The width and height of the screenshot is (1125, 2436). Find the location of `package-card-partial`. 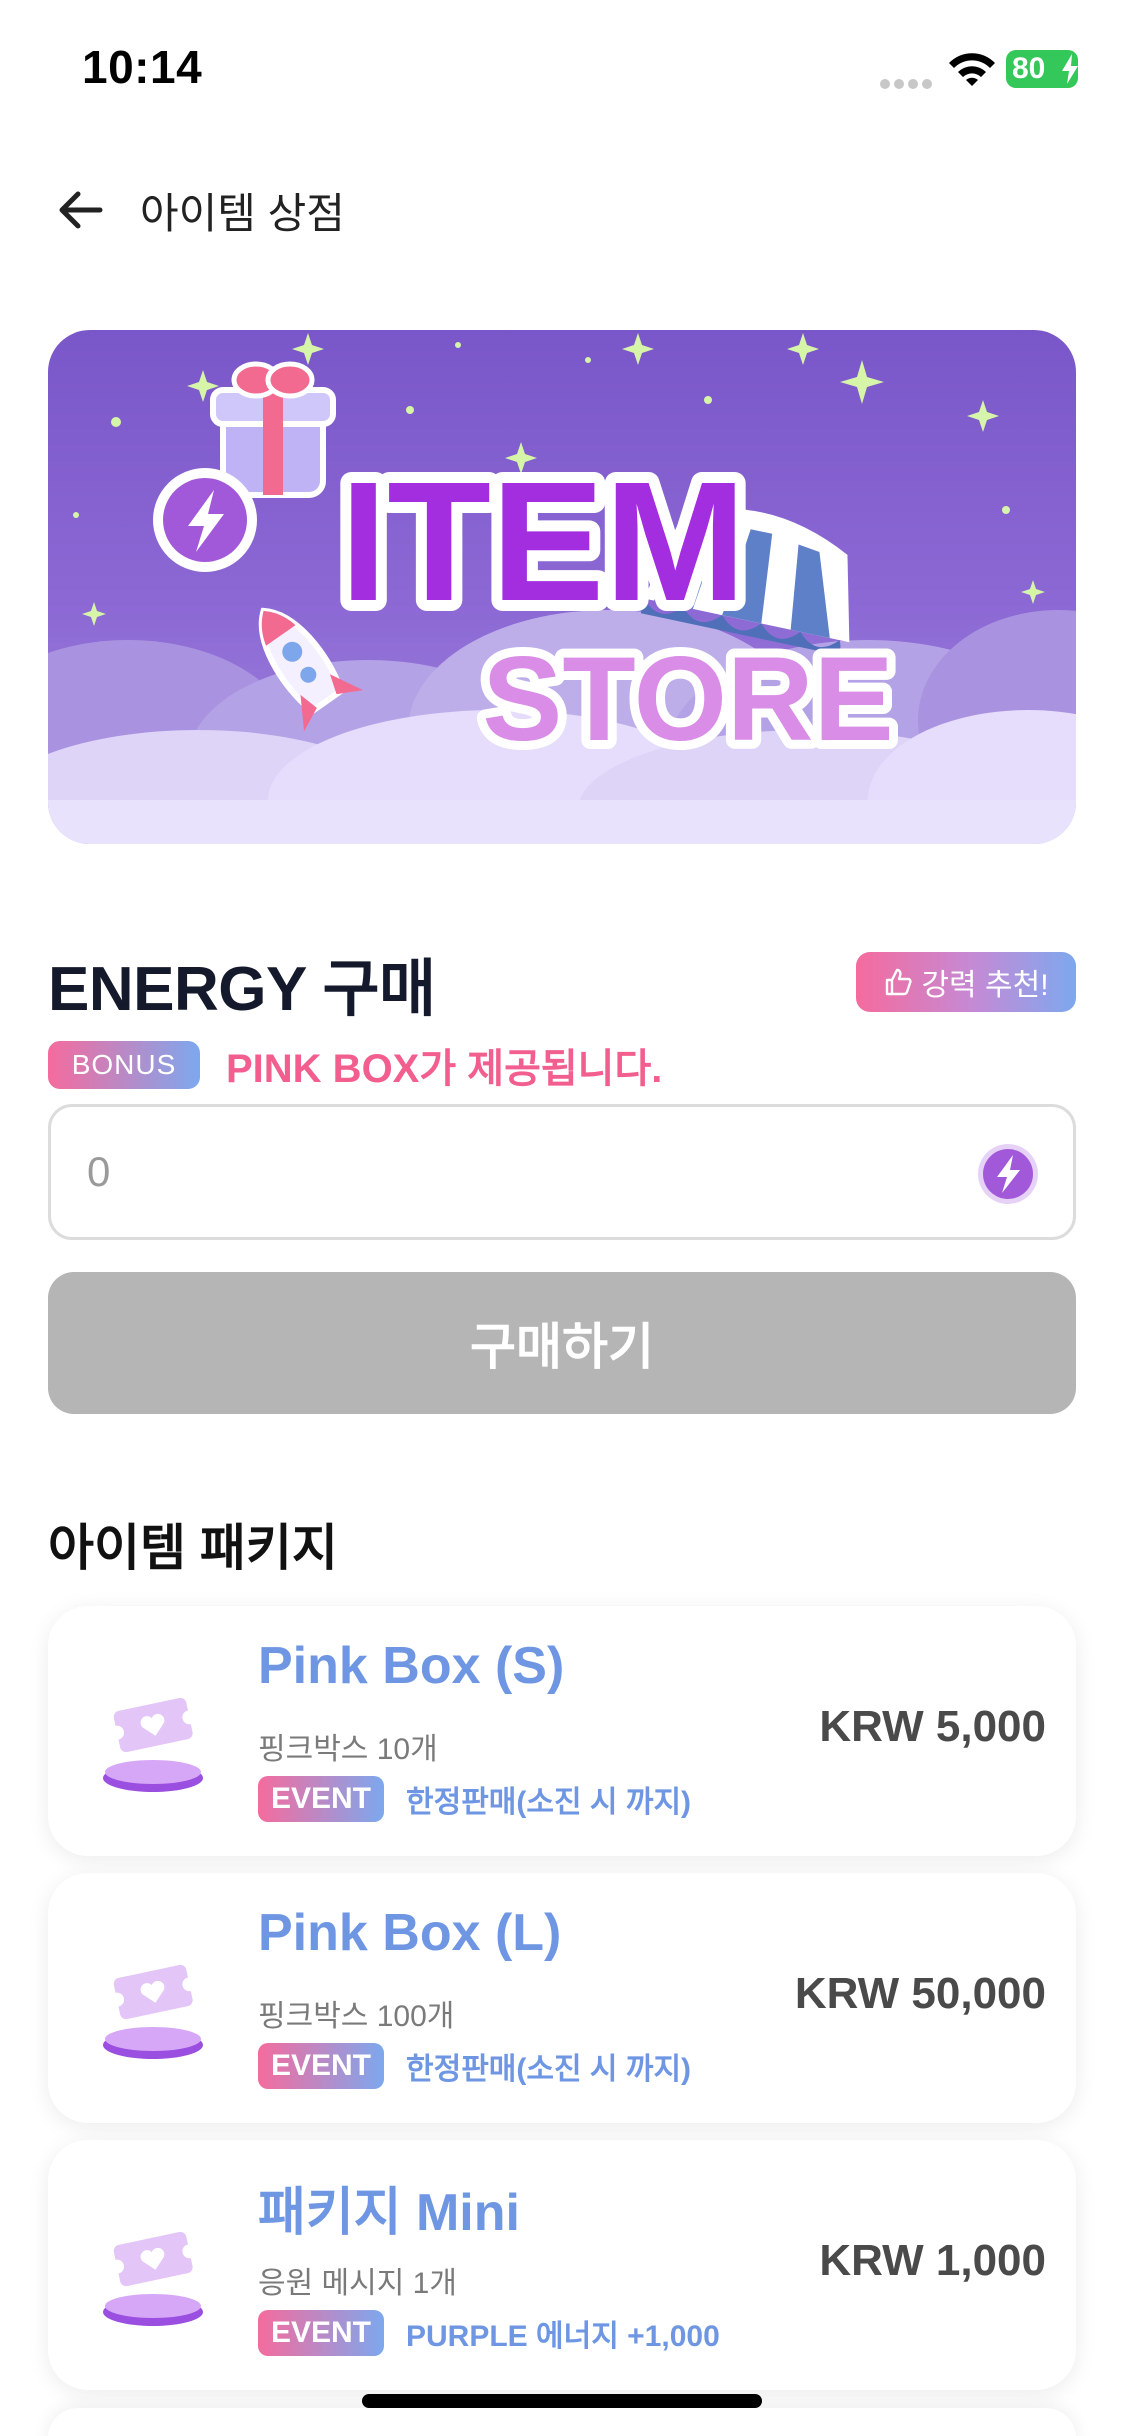

package-card-partial is located at coordinates (562, 2422).